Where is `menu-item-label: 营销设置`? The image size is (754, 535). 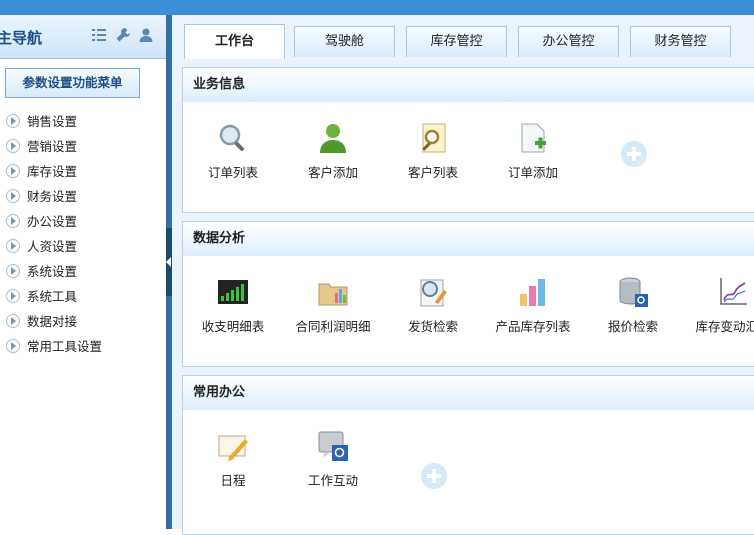
menu-item-label: 营销设置 is located at coordinates (52, 146).